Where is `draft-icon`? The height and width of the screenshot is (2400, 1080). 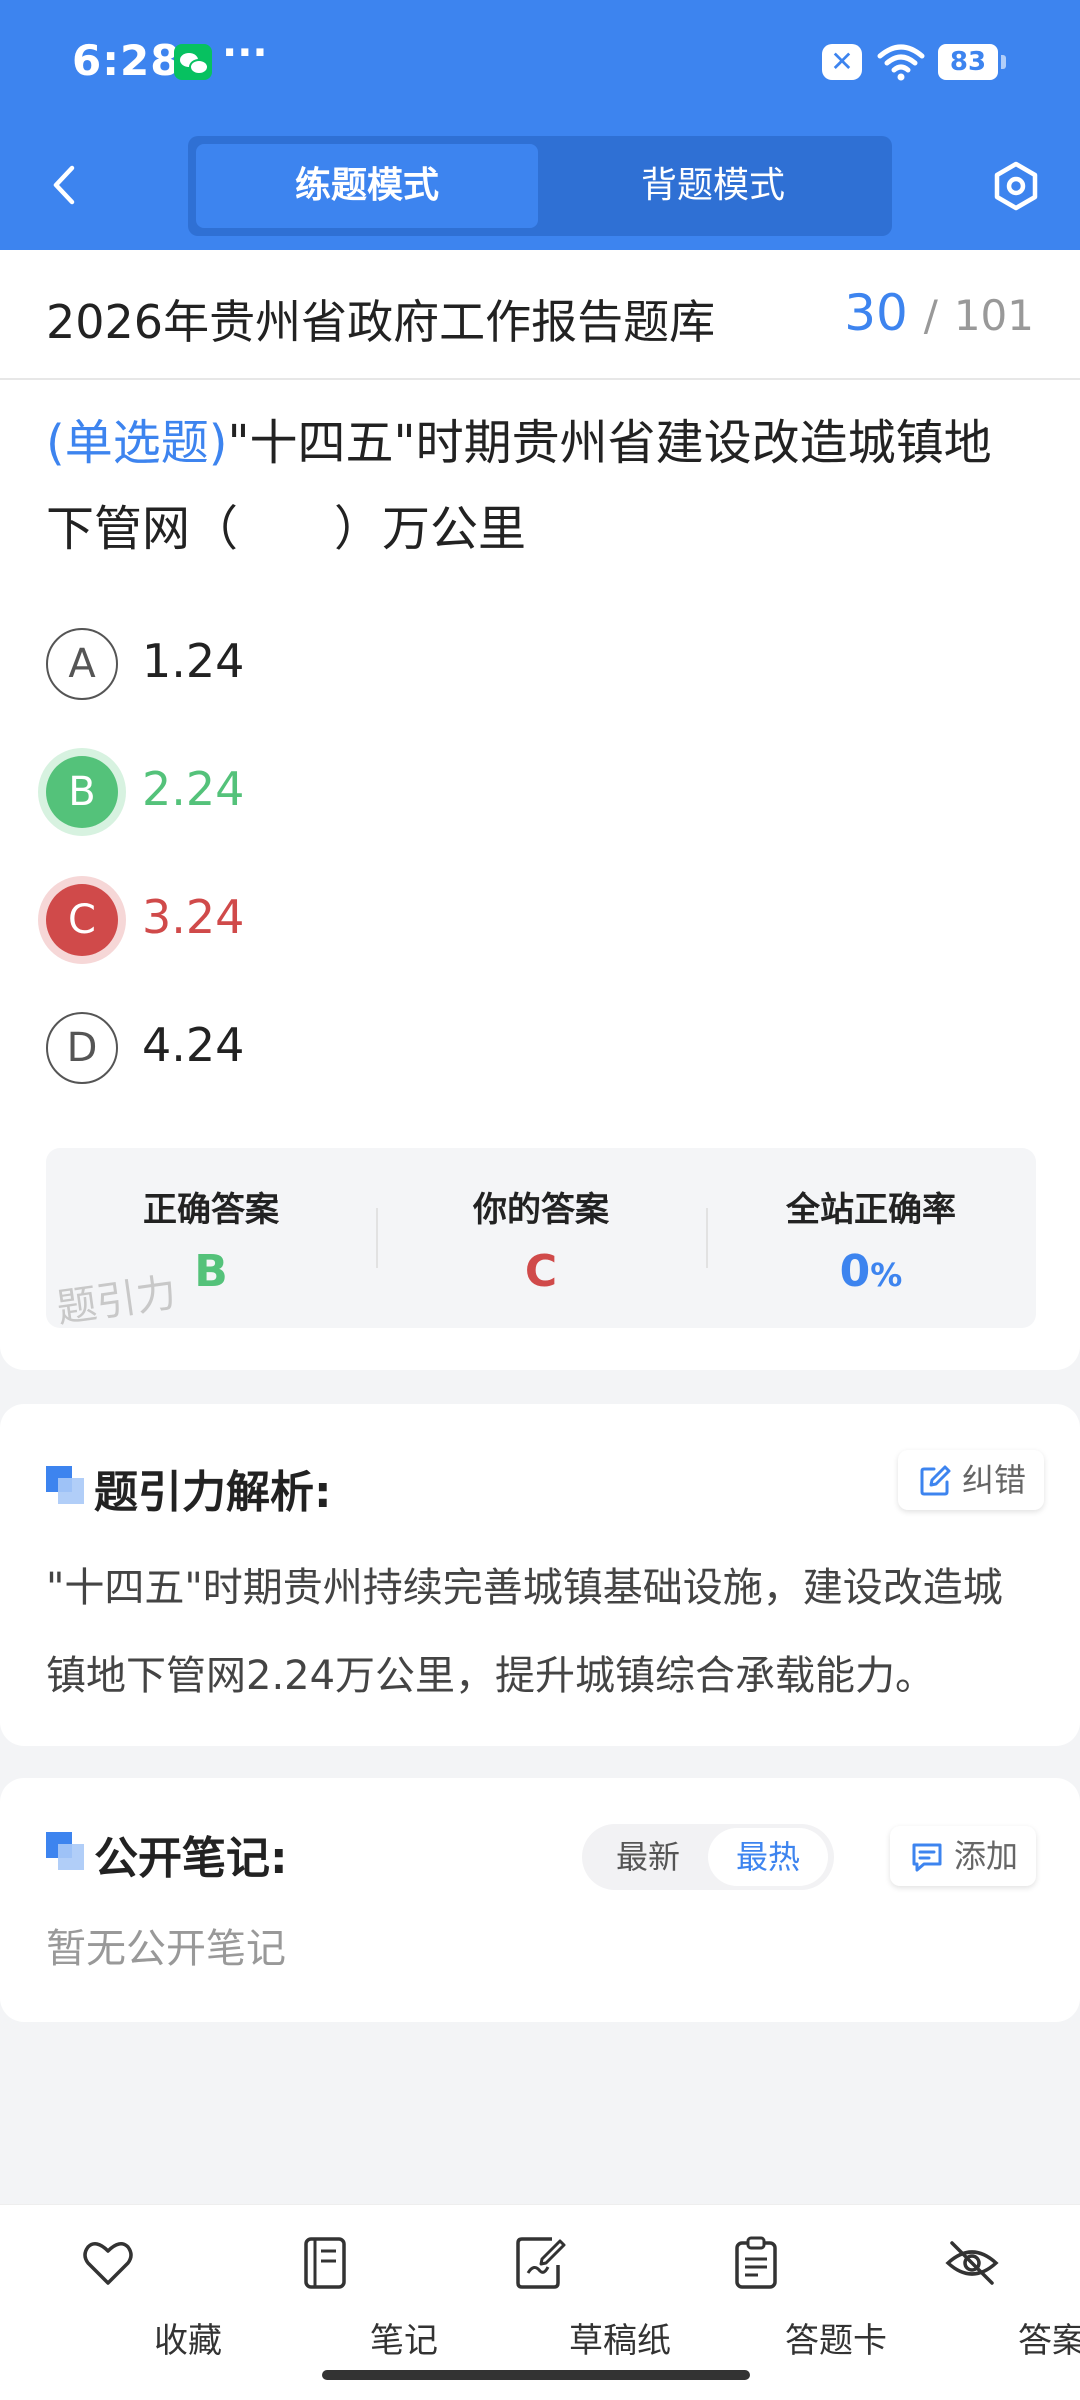
draft-icon is located at coordinates (541, 2263).